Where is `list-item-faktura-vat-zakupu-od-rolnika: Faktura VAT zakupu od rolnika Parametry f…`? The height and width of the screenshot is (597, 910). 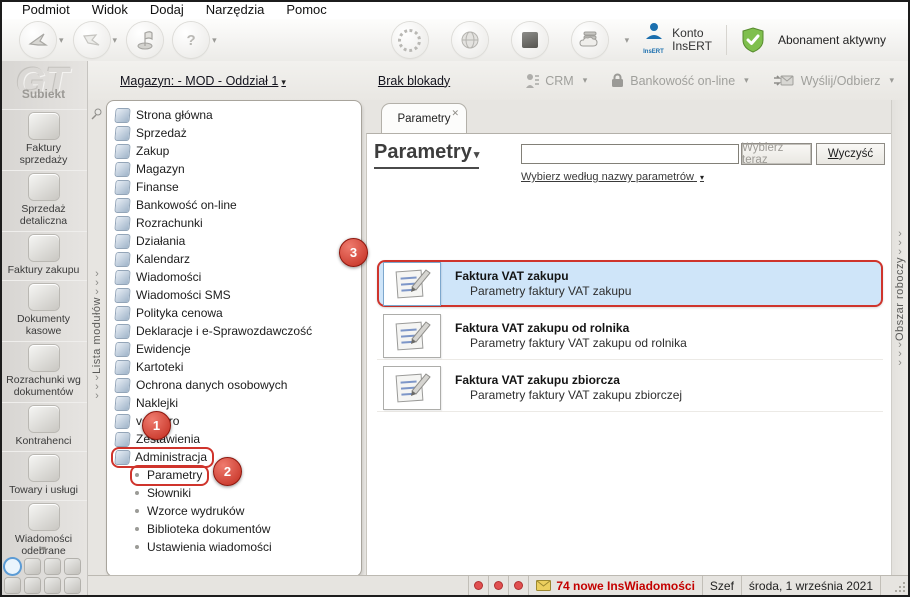
list-item-faktura-vat-zakupu-od-rolnika: Faktura VAT zakupu od rolnika Parametry f… is located at coordinates (630, 335).